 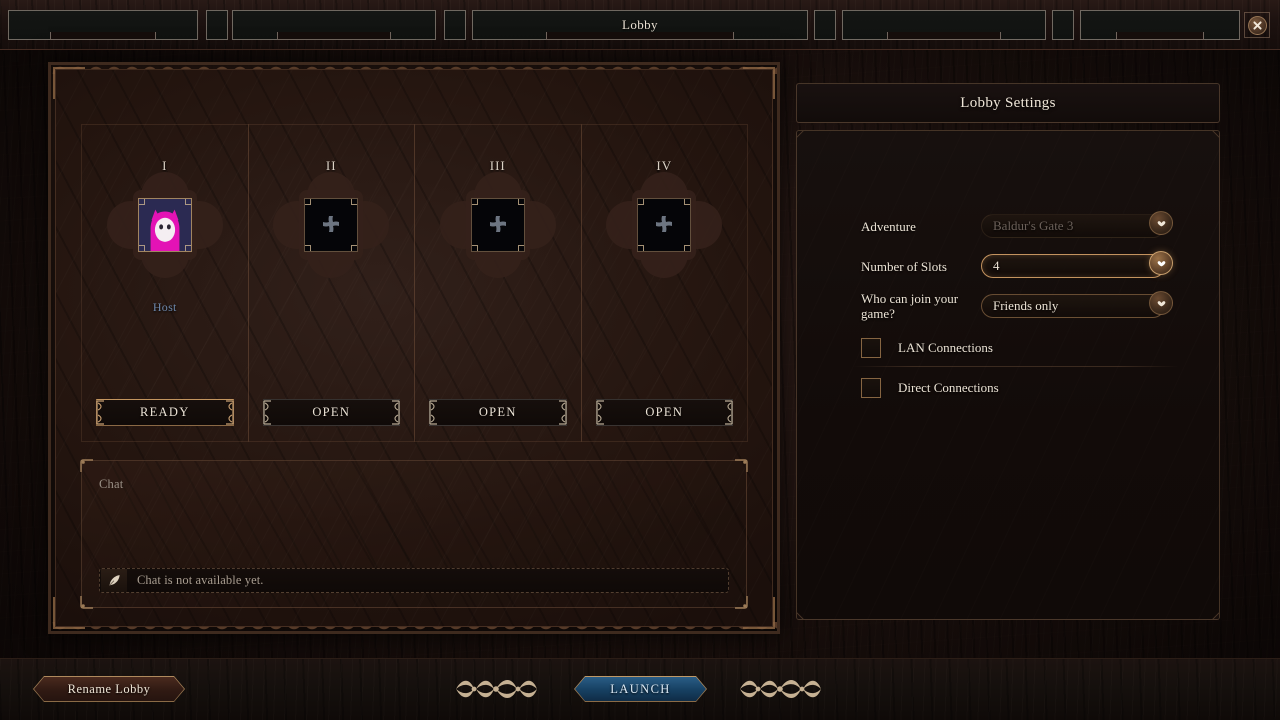 What do you see at coordinates (904, 266) in the screenshot?
I see `number-of-slots-label: Number of Slots` at bounding box center [904, 266].